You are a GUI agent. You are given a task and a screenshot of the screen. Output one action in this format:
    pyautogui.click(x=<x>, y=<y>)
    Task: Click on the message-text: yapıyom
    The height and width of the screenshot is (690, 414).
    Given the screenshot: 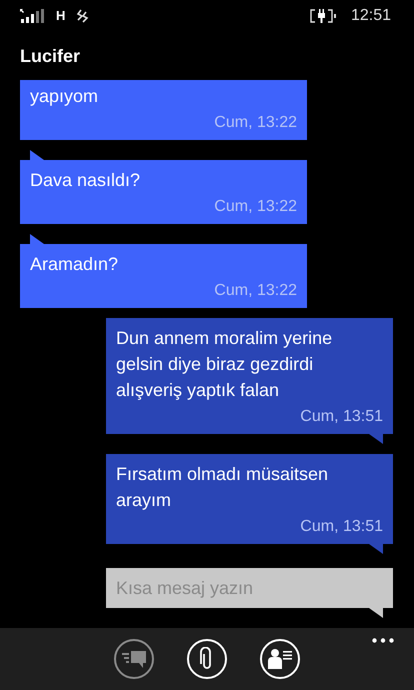 What is the action you would take?
    pyautogui.click(x=65, y=96)
    